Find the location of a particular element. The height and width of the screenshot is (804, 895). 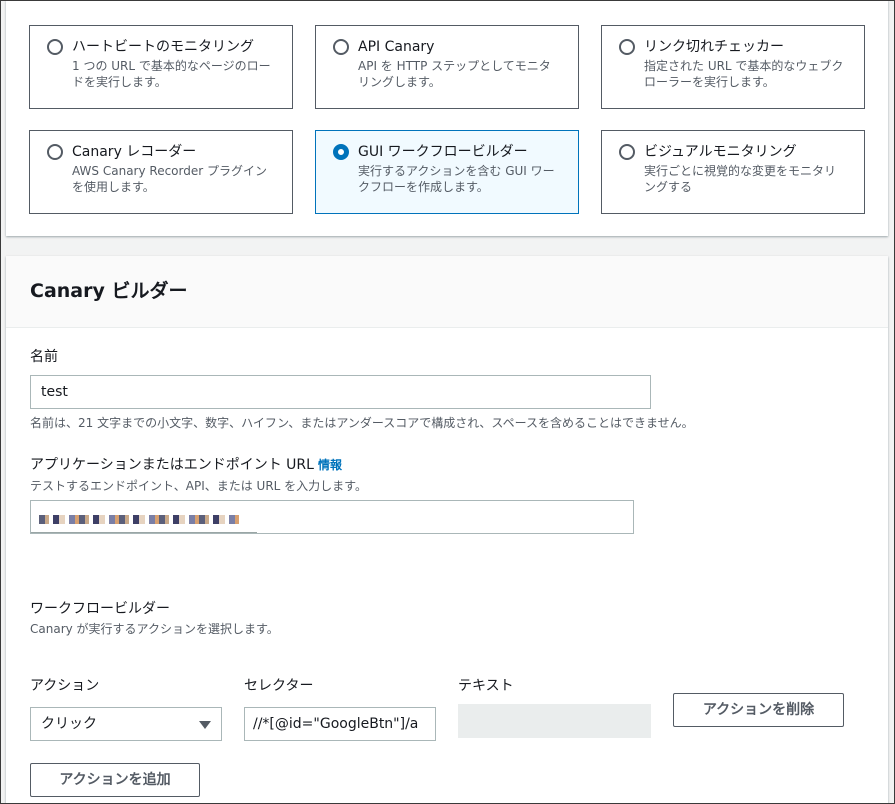

name-input: test is located at coordinates (340, 392).